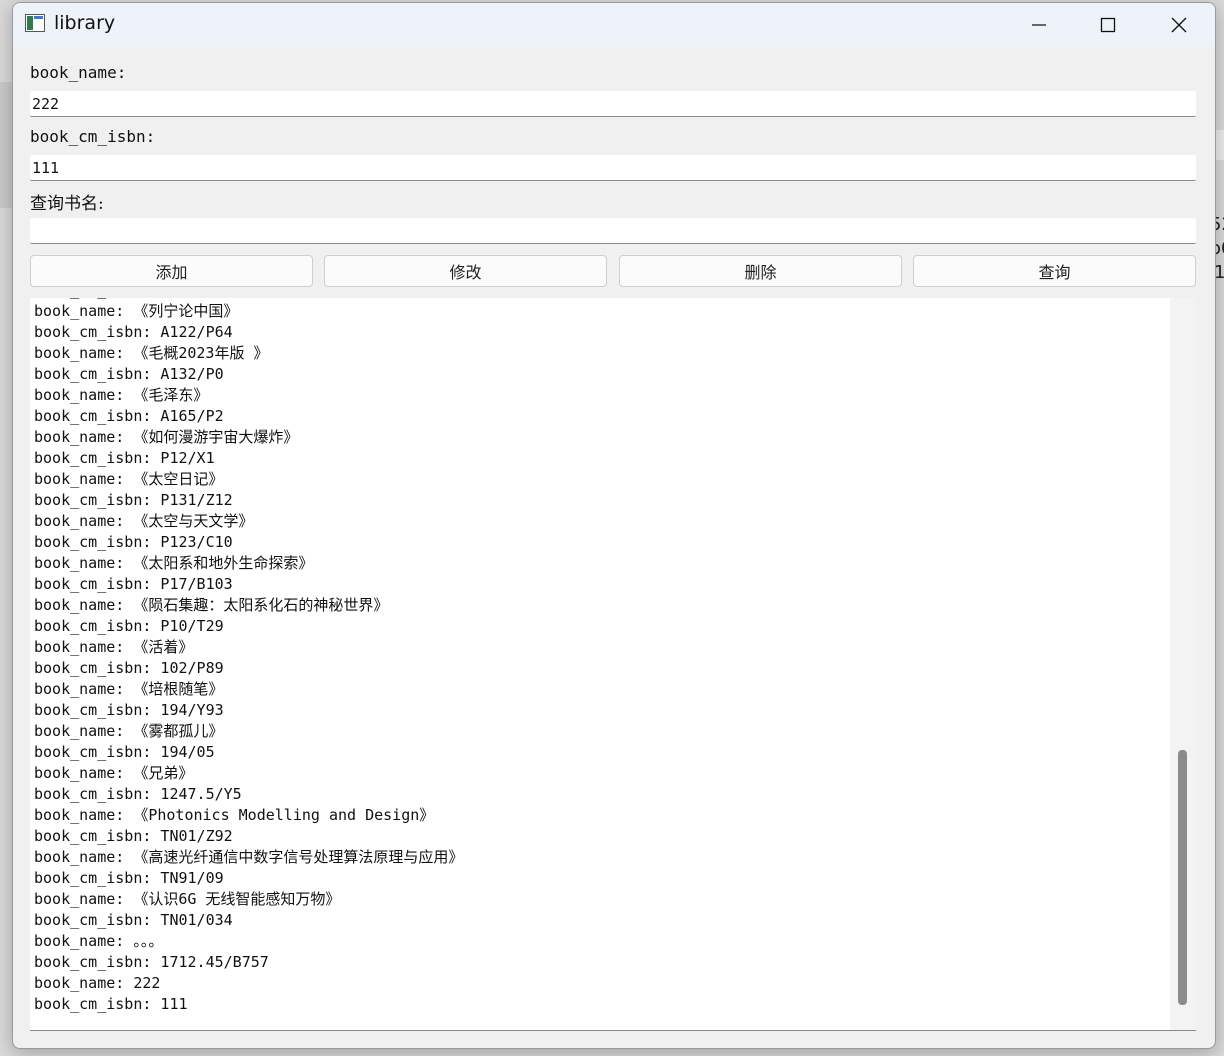  I want to click on output-line: book_name: 。。。, so click(99, 941).